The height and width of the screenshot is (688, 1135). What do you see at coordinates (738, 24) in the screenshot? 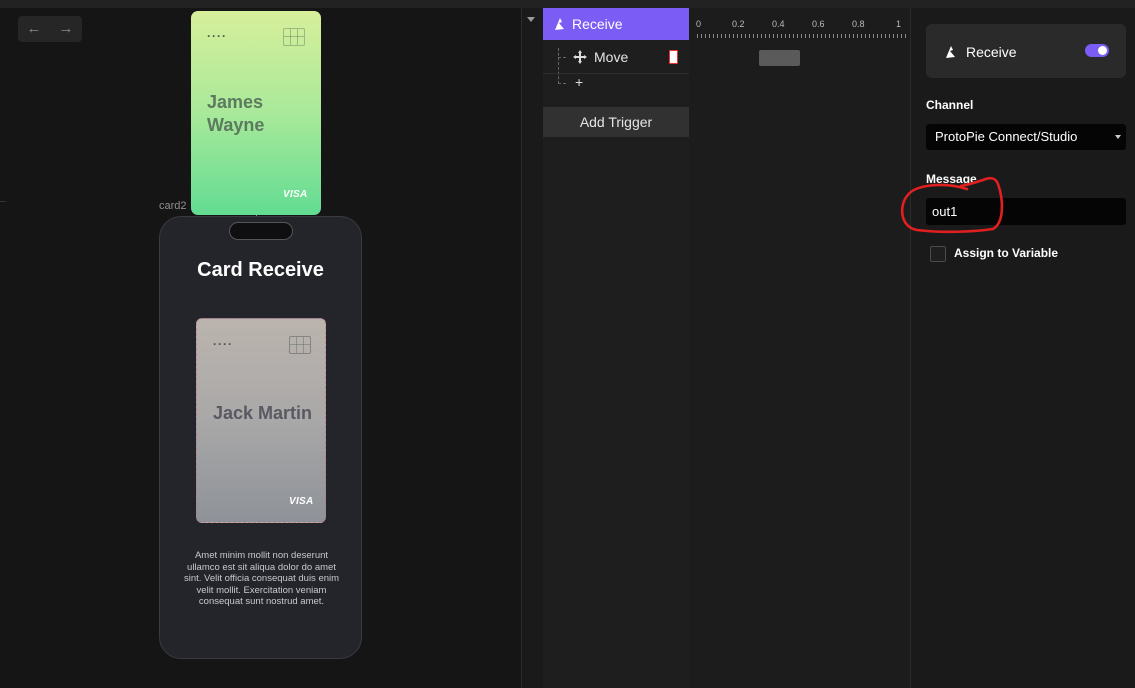
I see `ruler-label: 0.2` at bounding box center [738, 24].